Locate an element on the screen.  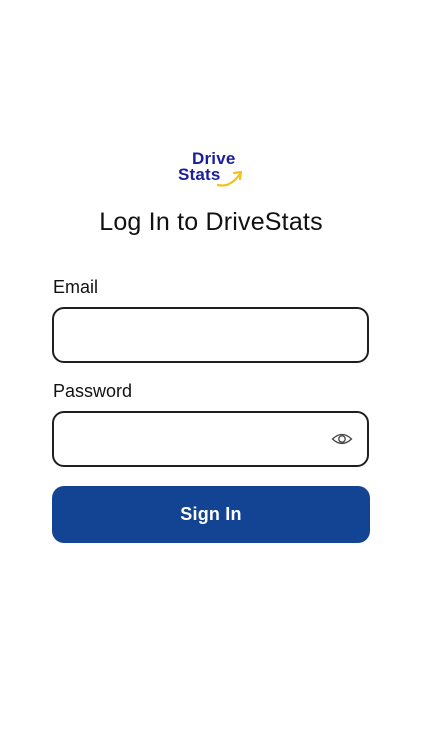
password-field-container is located at coordinates (210, 439).